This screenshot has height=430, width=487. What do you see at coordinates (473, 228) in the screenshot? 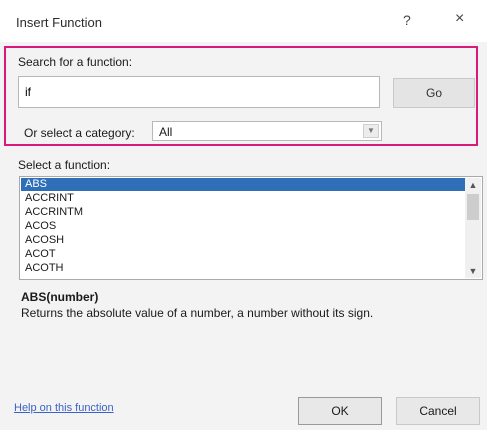
I see `list-scrollbar: ▲ ▼` at bounding box center [473, 228].